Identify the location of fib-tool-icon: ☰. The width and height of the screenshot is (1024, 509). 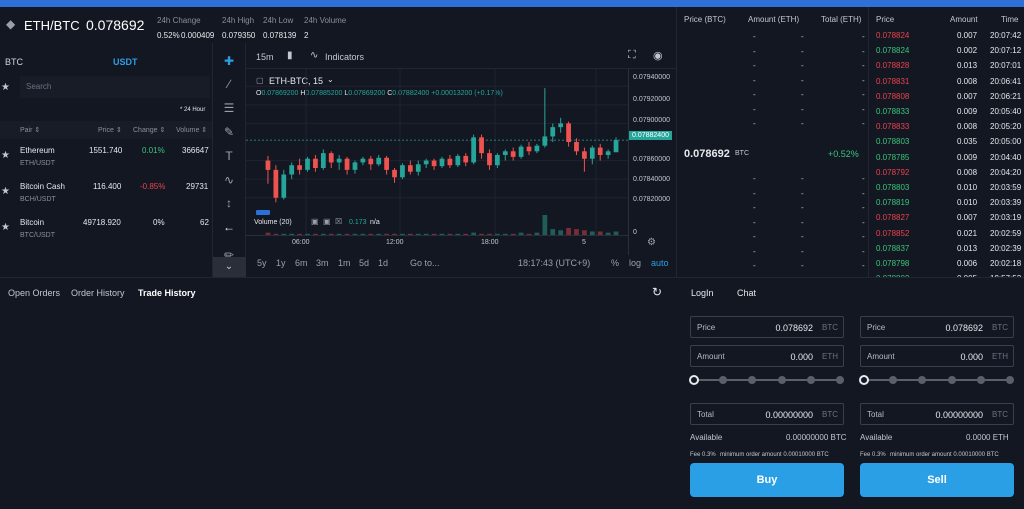
(229, 108).